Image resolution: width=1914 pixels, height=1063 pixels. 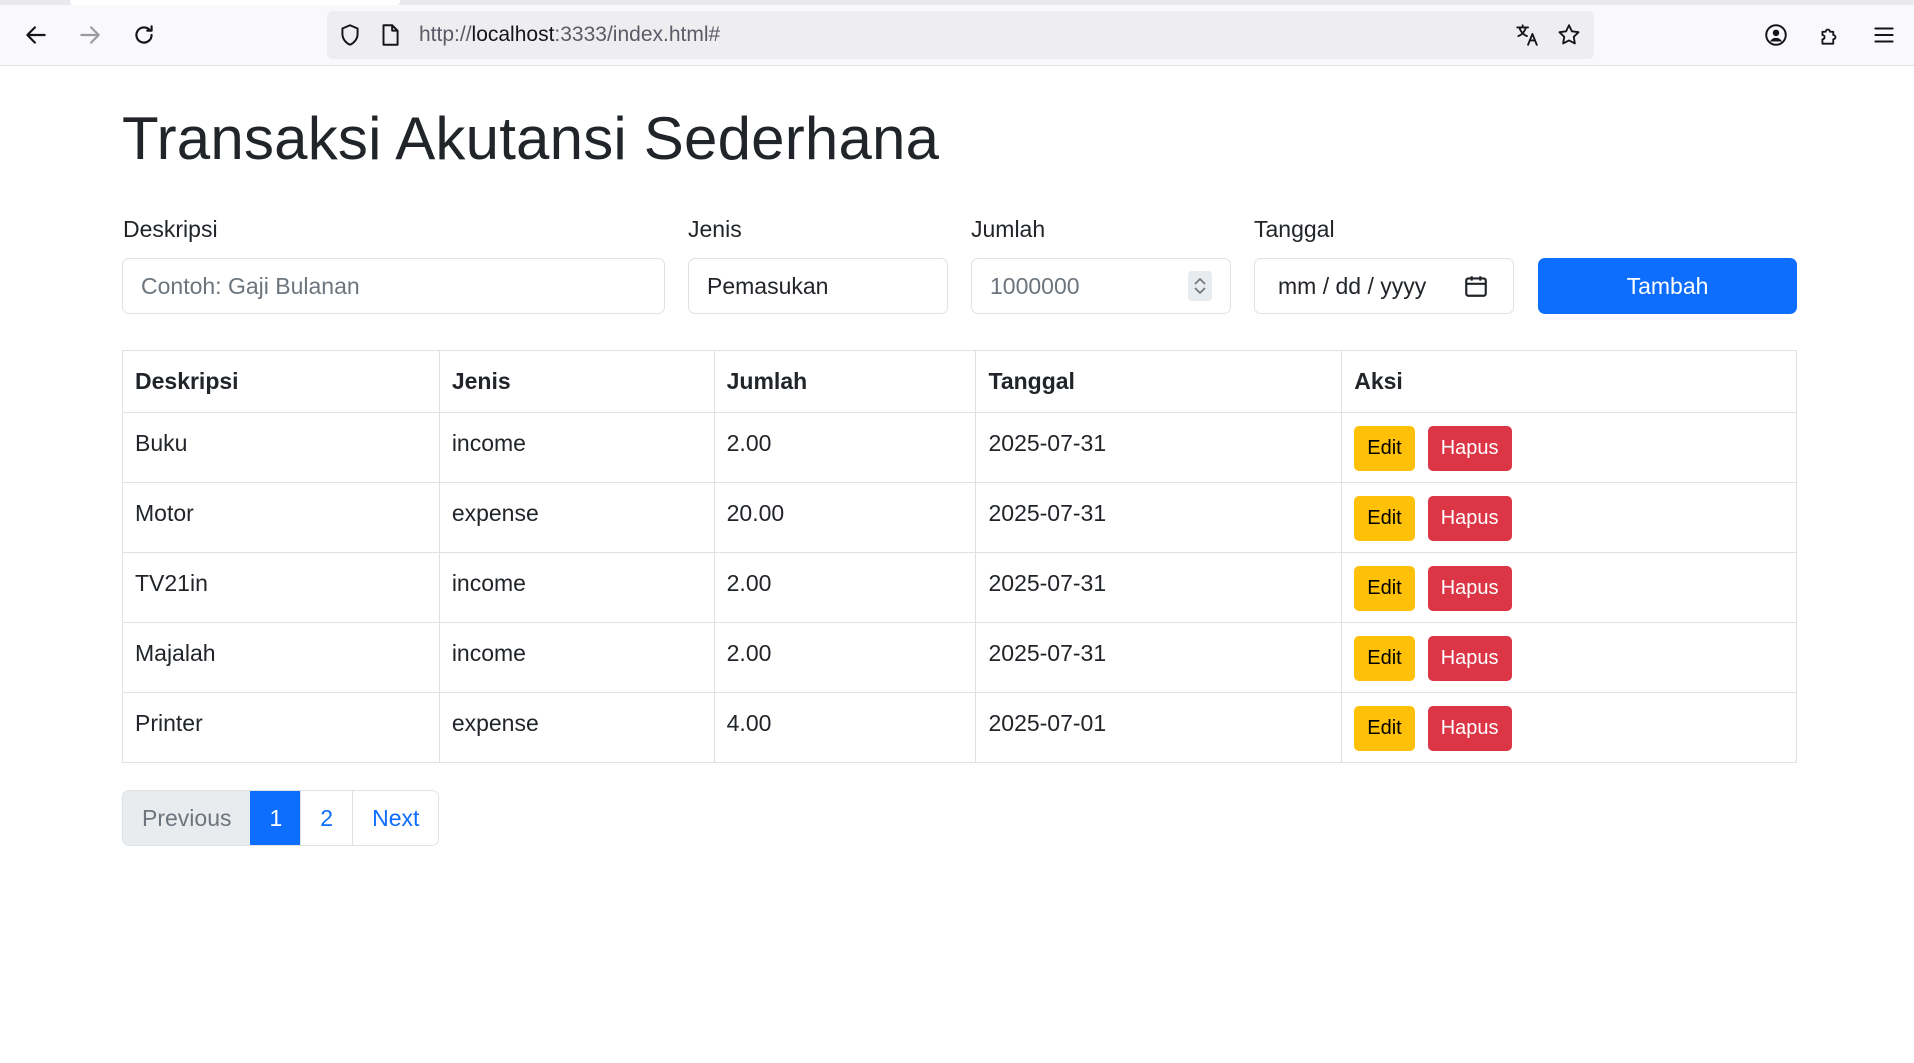 What do you see at coordinates (845, 517) in the screenshot?
I see `cell-jumlah: 20.00` at bounding box center [845, 517].